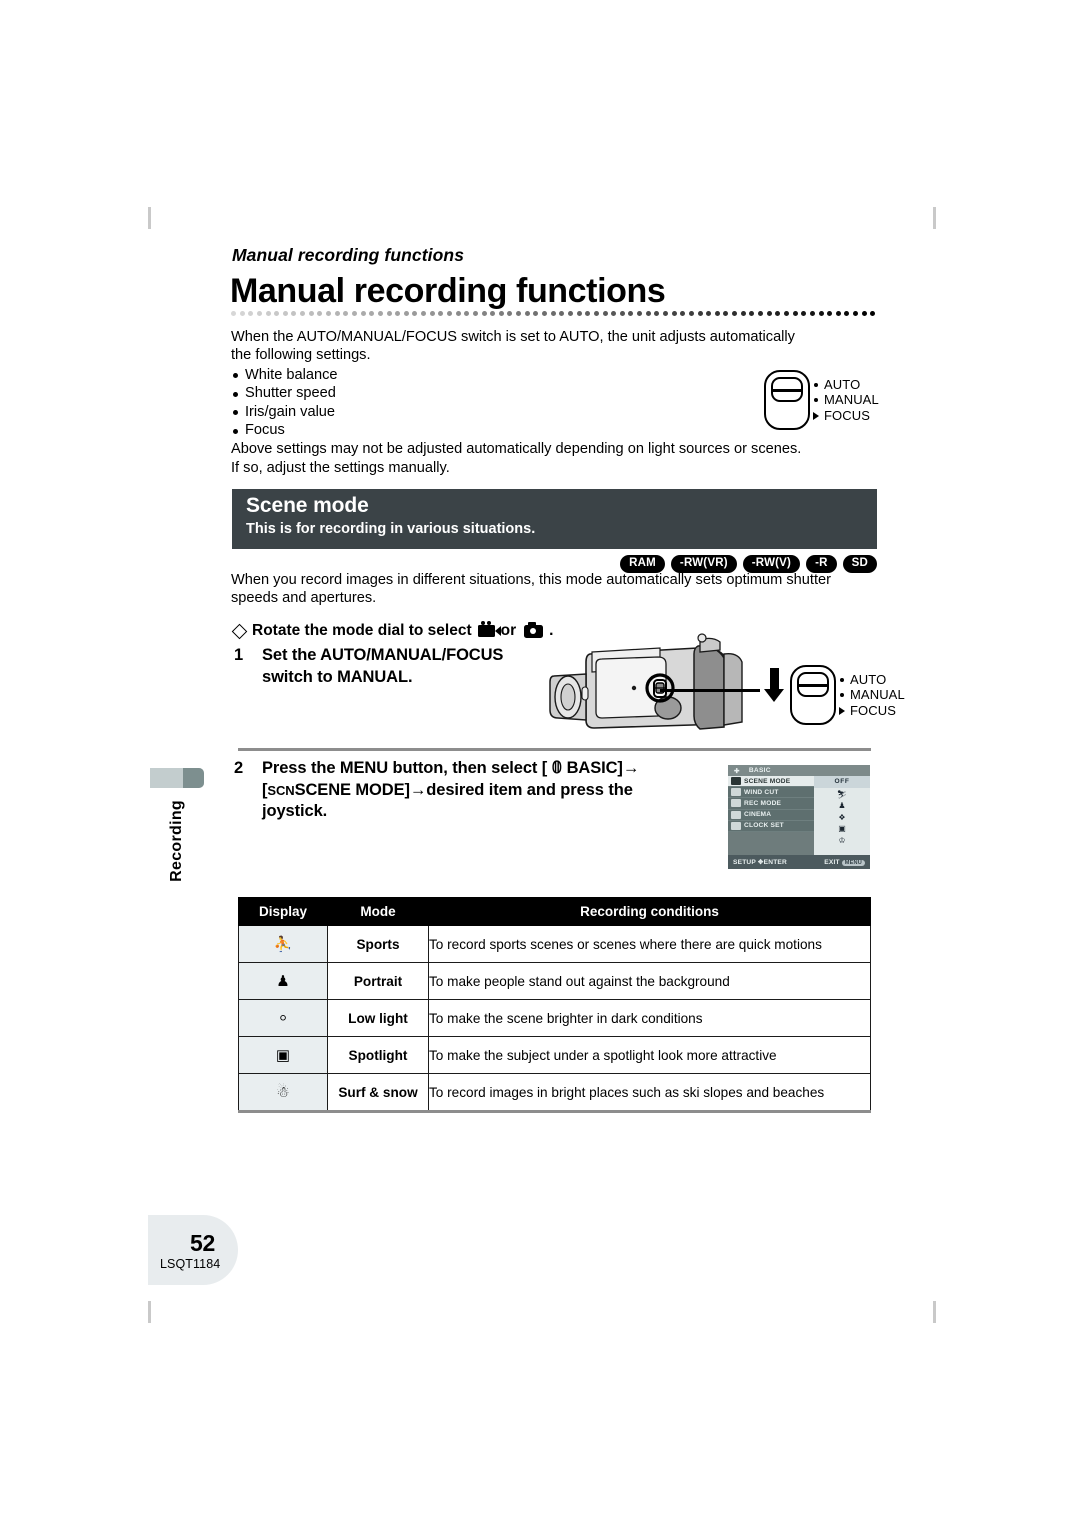 This screenshot has height=1528, width=1080. Describe the element at coordinates (239, 631) in the screenshot. I see `diamond-bullet-icon` at that location.